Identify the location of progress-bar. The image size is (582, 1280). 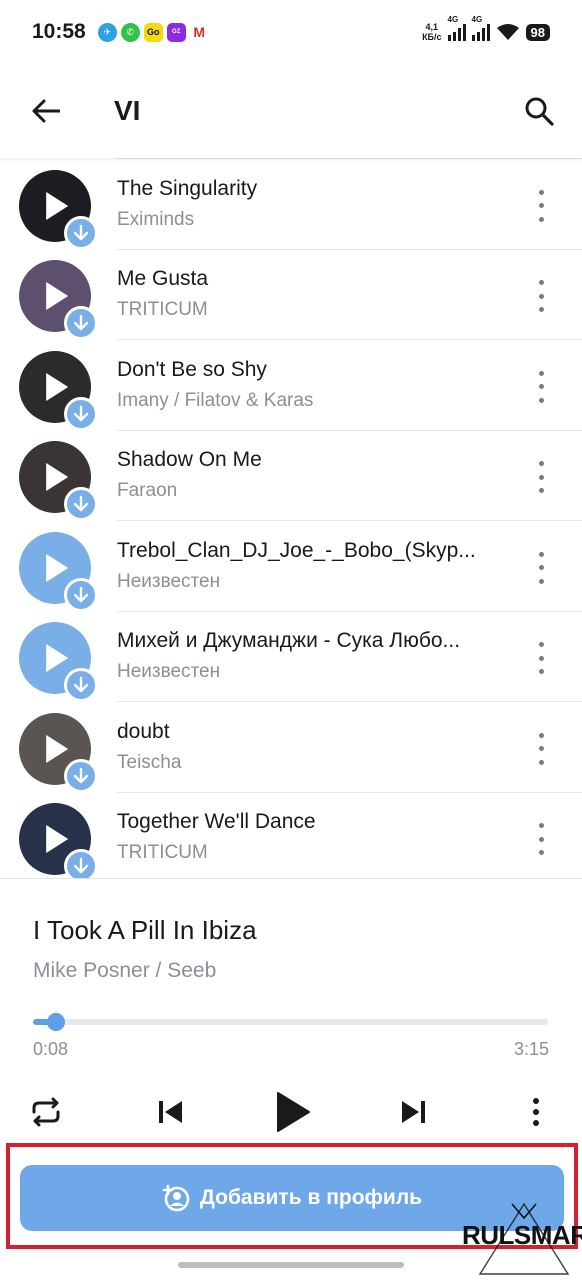
(290, 1022).